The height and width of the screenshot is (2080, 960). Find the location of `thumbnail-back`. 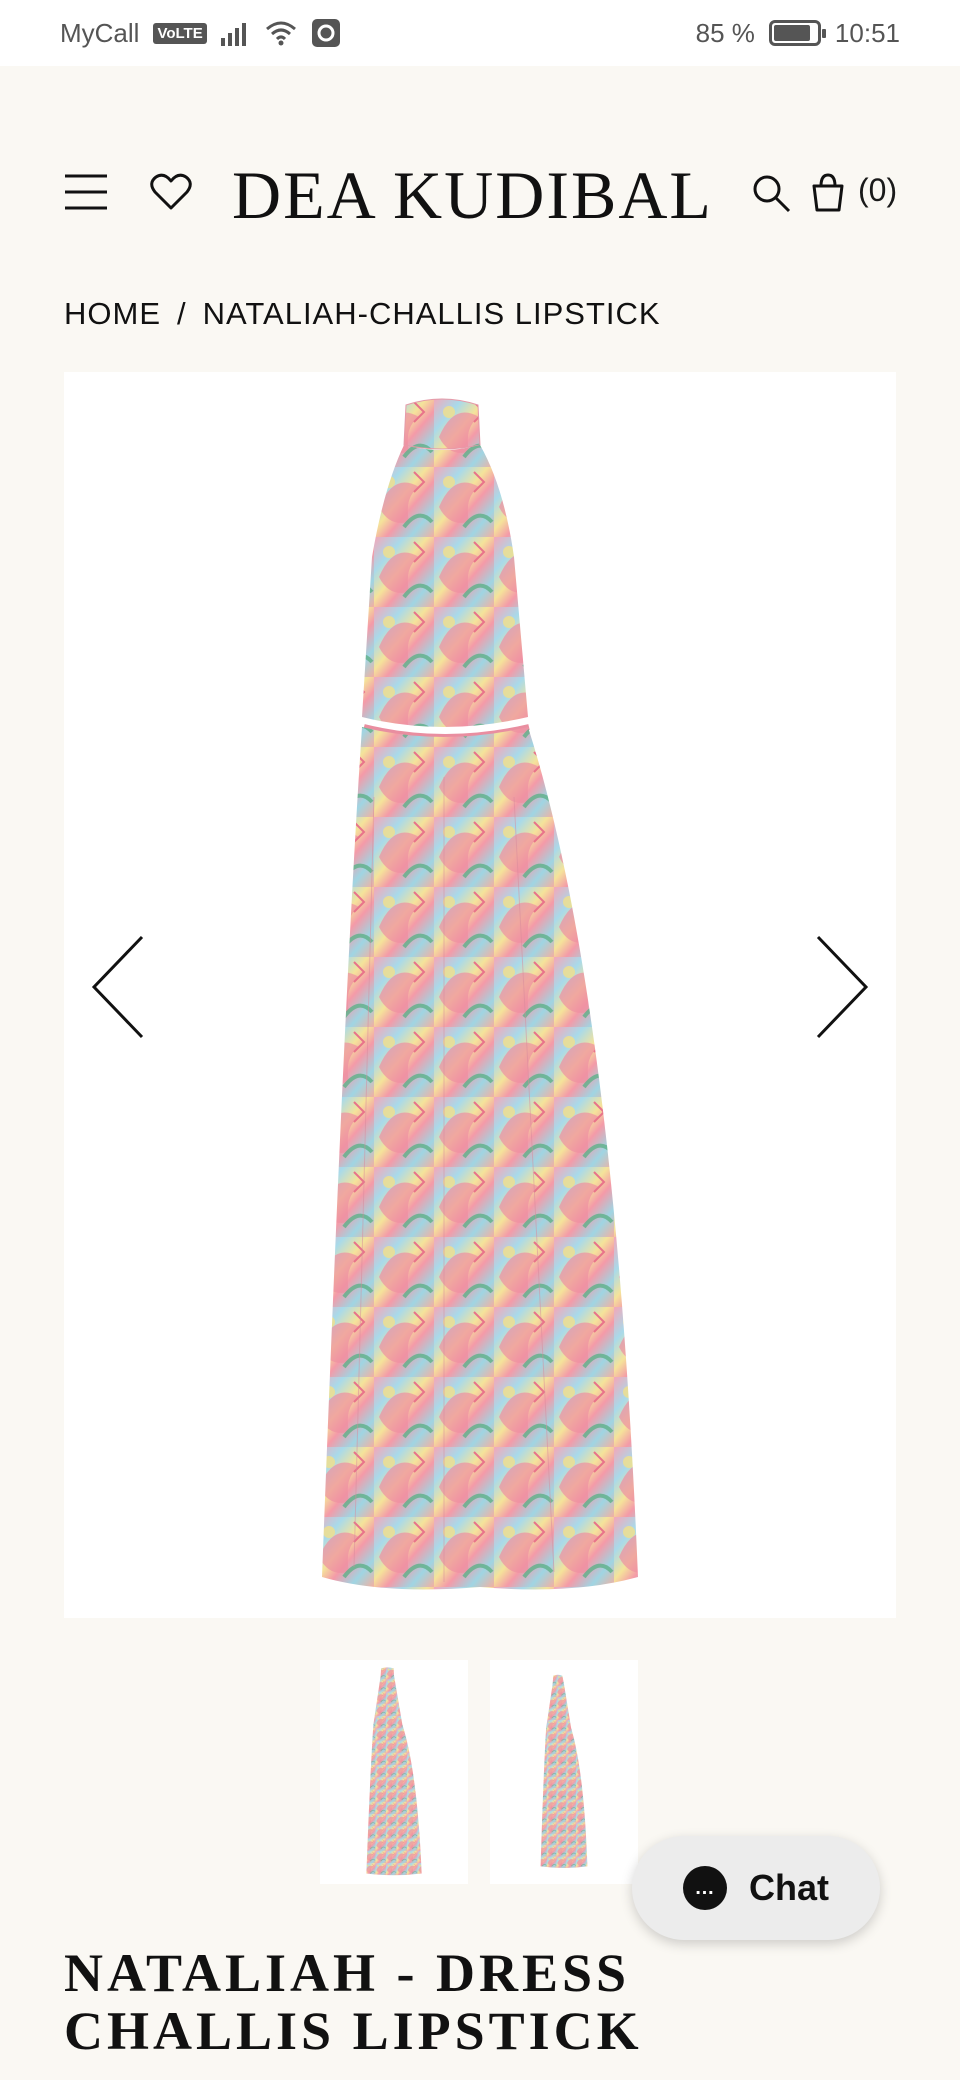

thumbnail-back is located at coordinates (564, 1772).